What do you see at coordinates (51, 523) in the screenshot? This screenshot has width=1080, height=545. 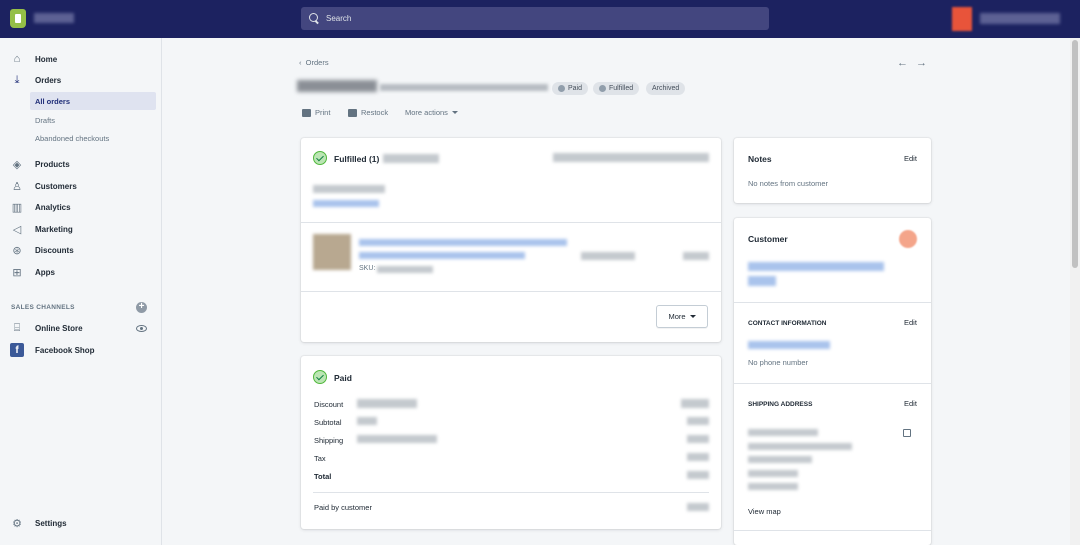 I see `sidebar-item-label: Settings` at bounding box center [51, 523].